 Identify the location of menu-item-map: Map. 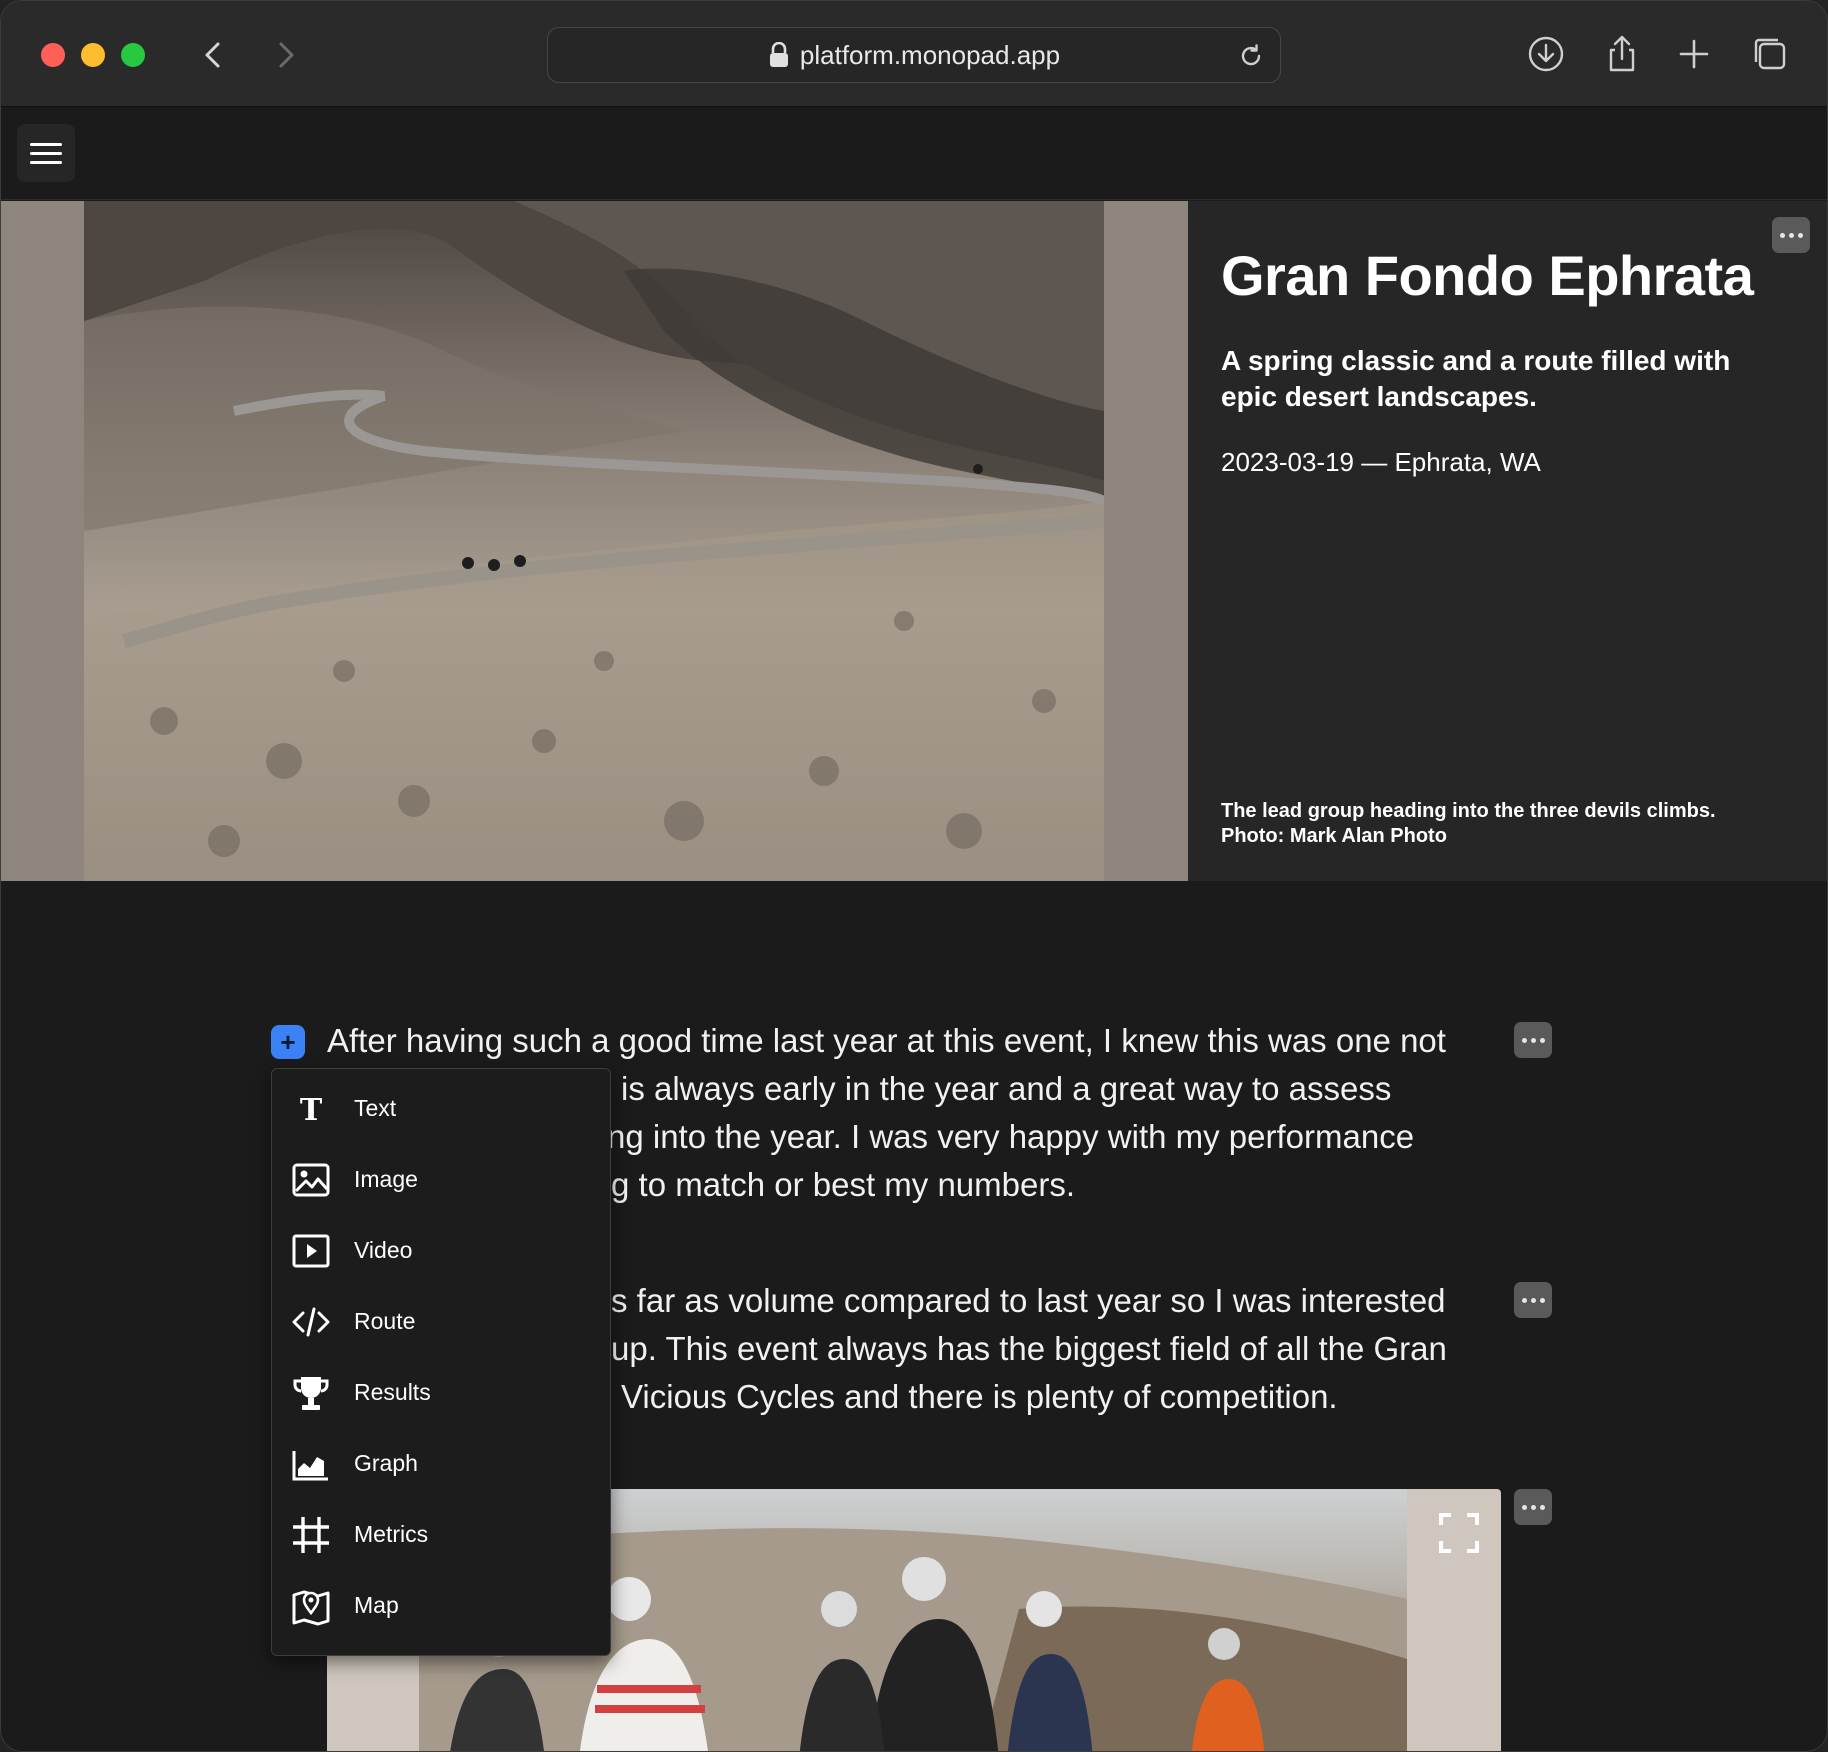
(441, 1605).